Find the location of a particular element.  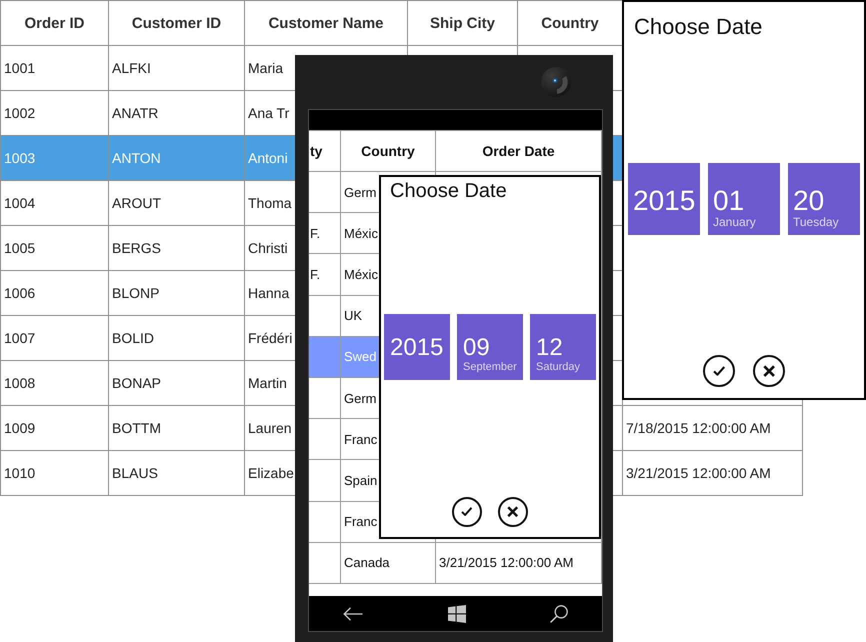

camera-icon is located at coordinates (556, 82).